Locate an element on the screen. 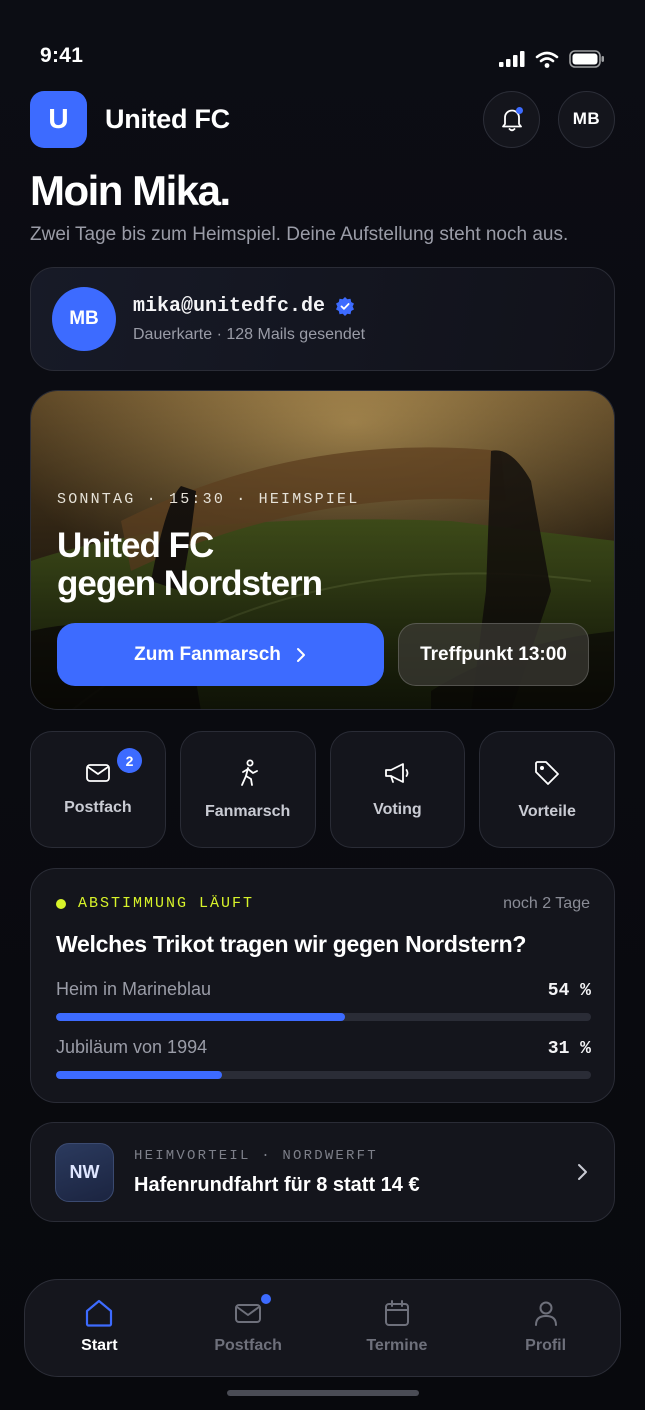  nav-label: Postfach is located at coordinates (248, 1345).